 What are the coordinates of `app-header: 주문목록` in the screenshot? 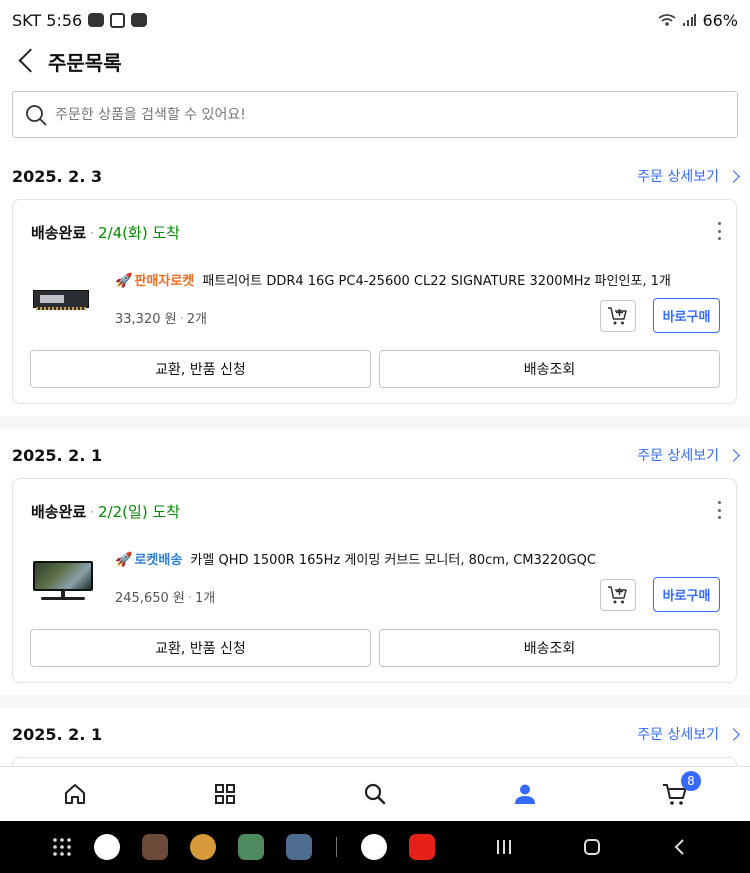 It's located at (375, 61).